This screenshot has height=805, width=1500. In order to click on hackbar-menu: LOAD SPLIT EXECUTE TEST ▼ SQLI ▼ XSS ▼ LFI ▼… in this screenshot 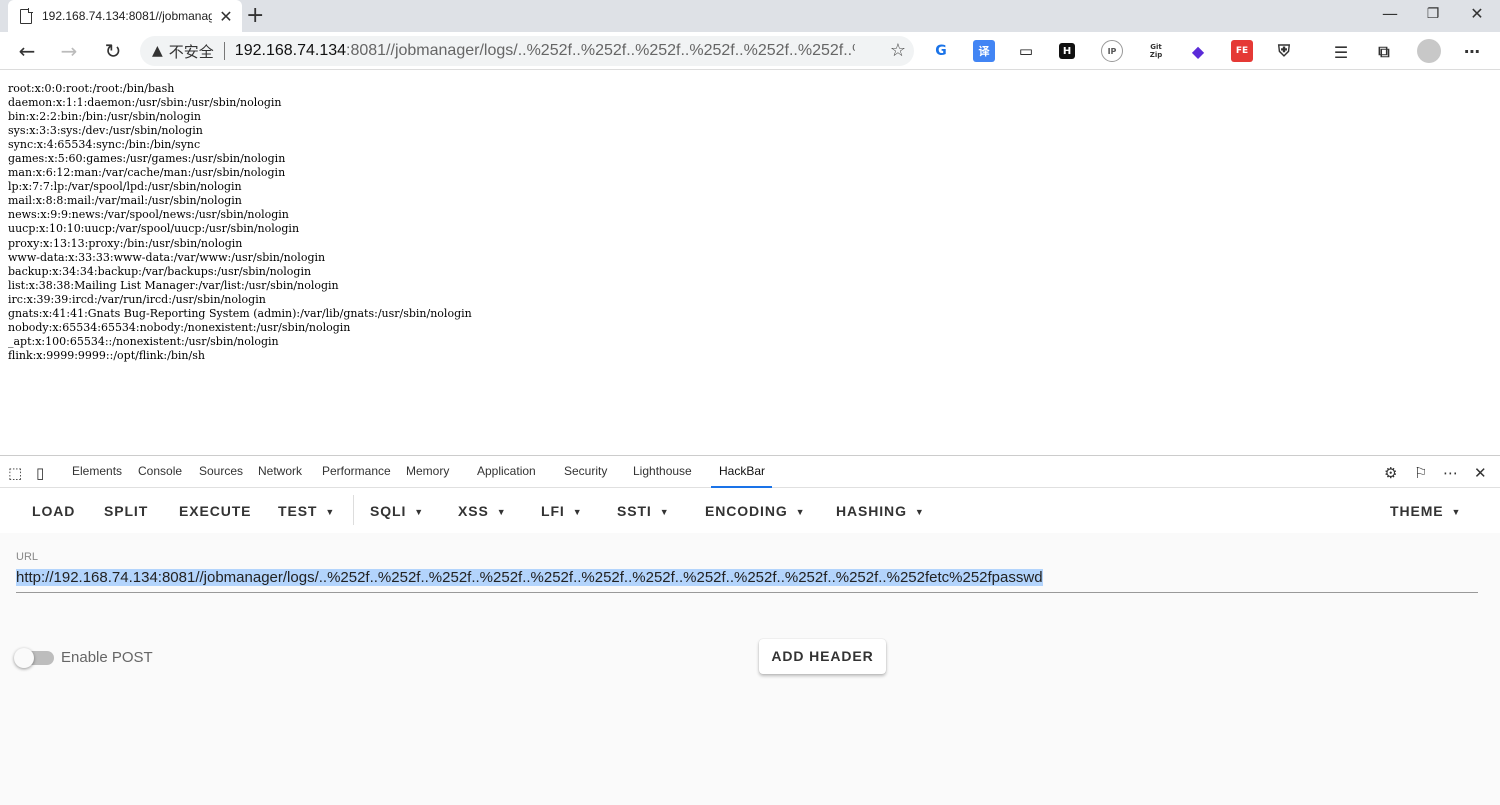, I will do `click(750, 511)`.